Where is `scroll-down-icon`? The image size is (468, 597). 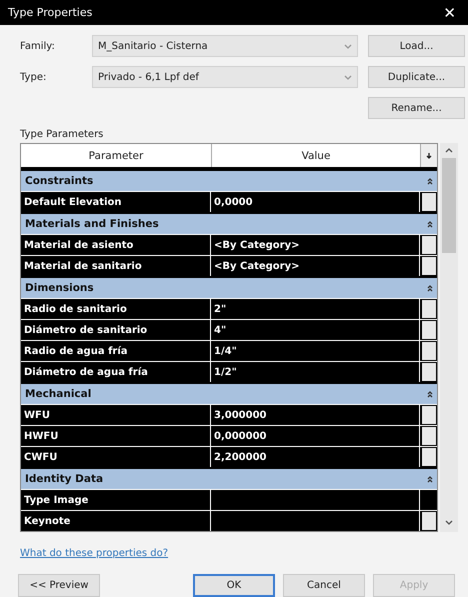 scroll-down-icon is located at coordinates (449, 522).